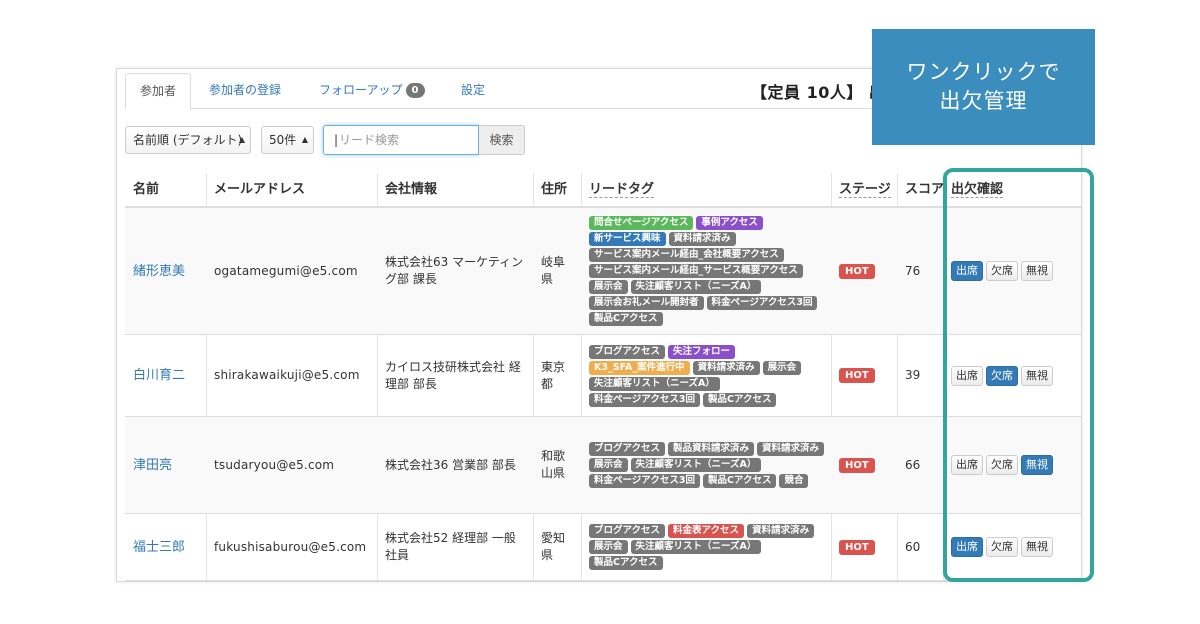 The image size is (1200, 624). Describe the element at coordinates (165, 465) in the screenshot. I see `participant-name-link: 津田亮` at that location.